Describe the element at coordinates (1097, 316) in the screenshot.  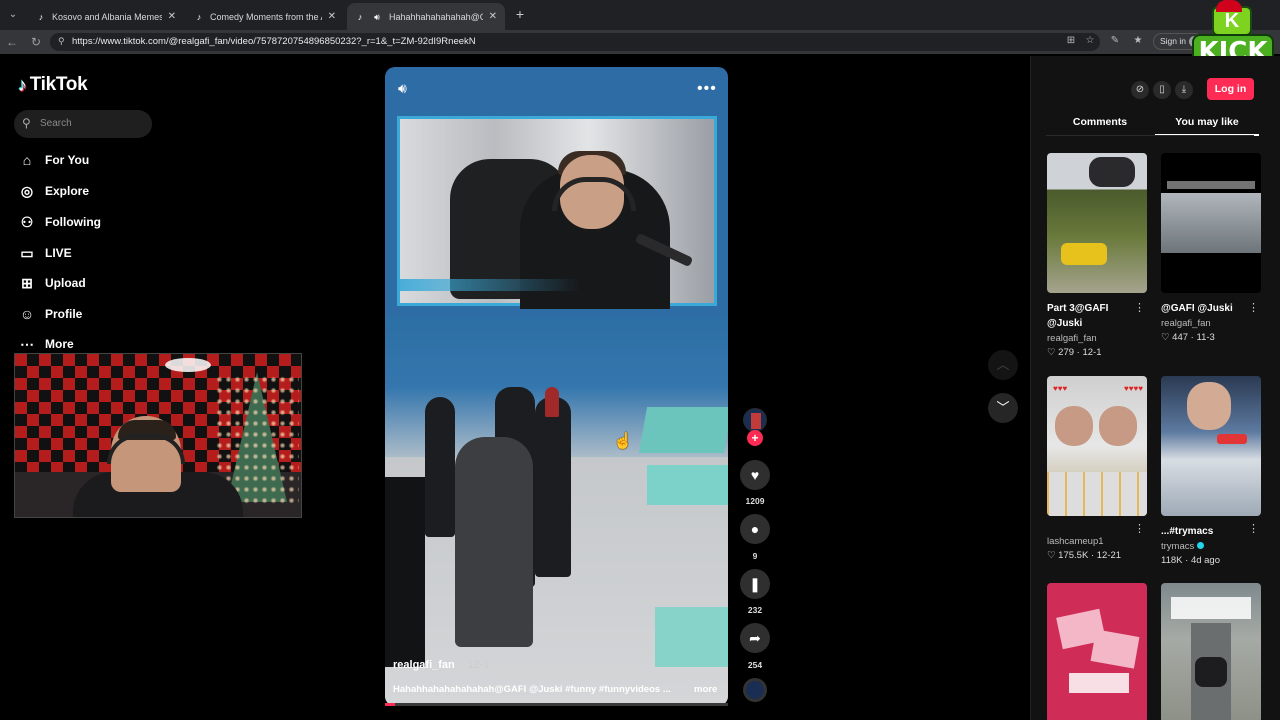
I see `card-title: Part 3@GAFI @Juski` at that location.